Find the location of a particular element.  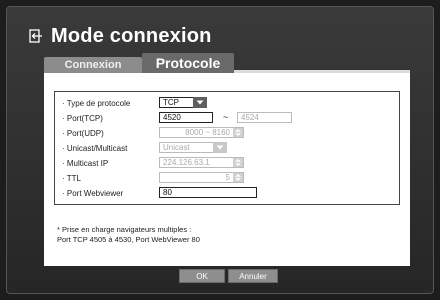

dialog-header: Mode connexion is located at coordinates (120, 36).